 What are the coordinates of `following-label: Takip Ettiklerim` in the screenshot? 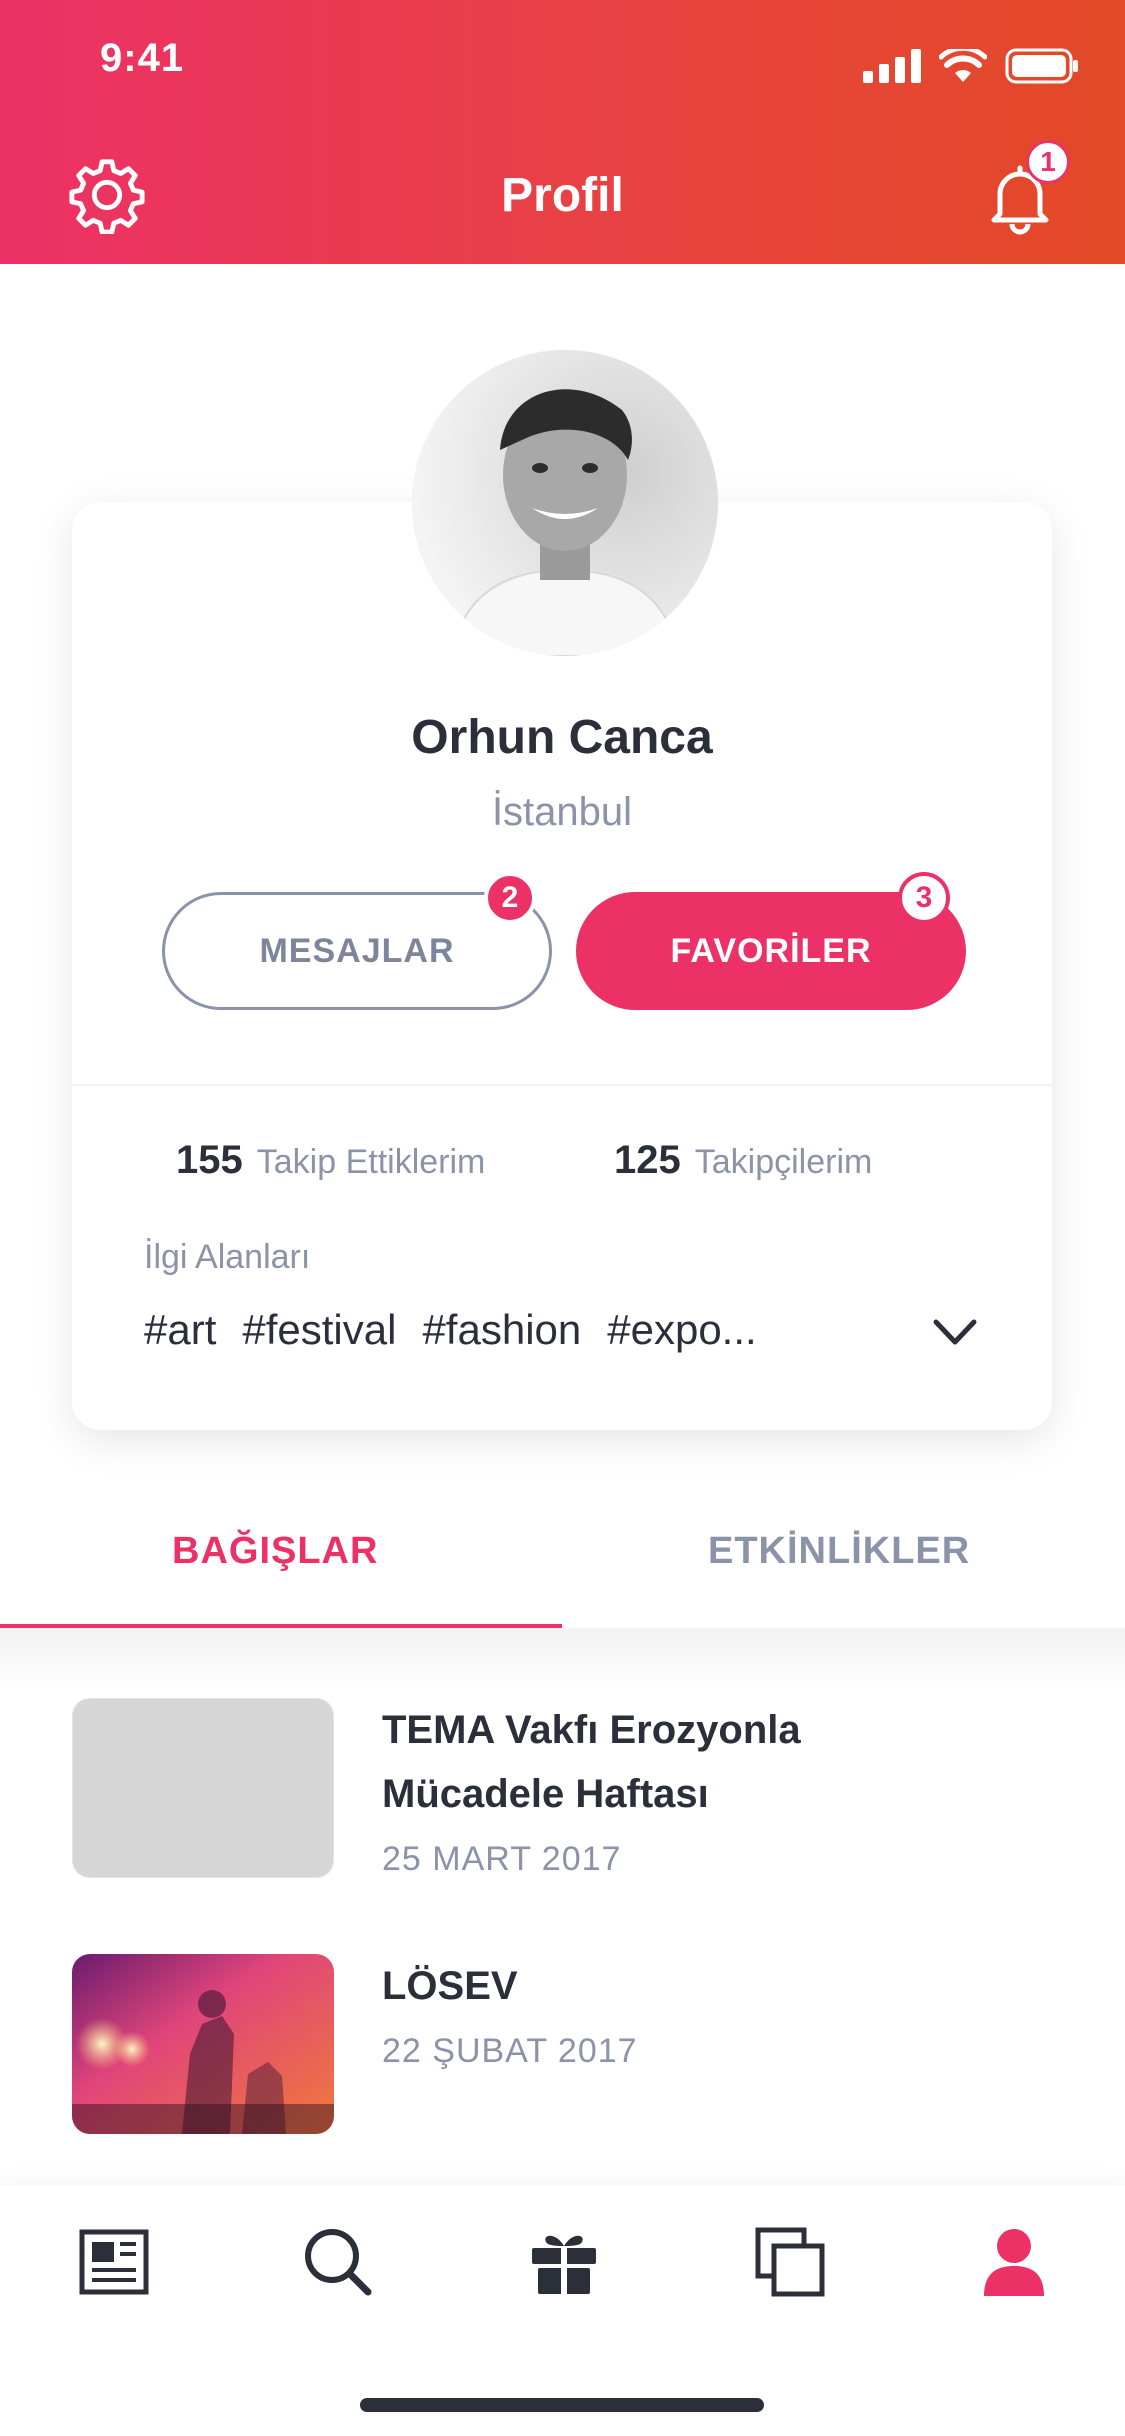 It's located at (371, 1162).